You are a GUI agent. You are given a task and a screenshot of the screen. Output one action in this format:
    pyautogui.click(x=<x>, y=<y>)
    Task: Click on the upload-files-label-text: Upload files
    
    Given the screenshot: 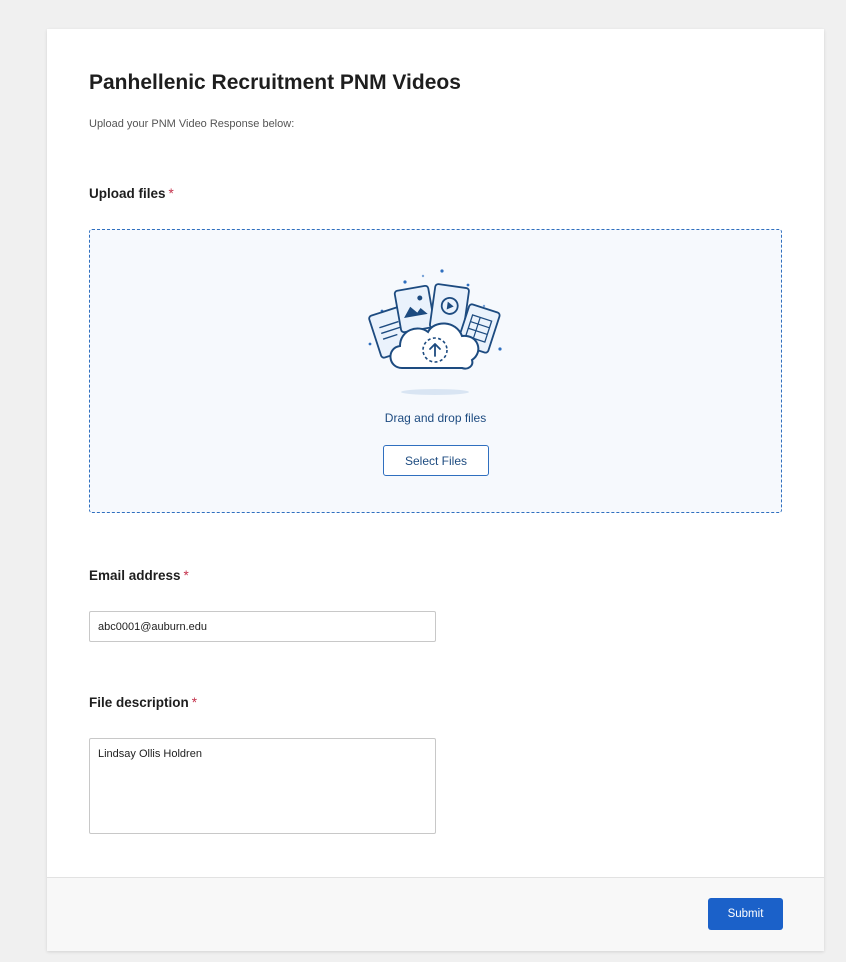 What is the action you would take?
    pyautogui.click(x=127, y=193)
    